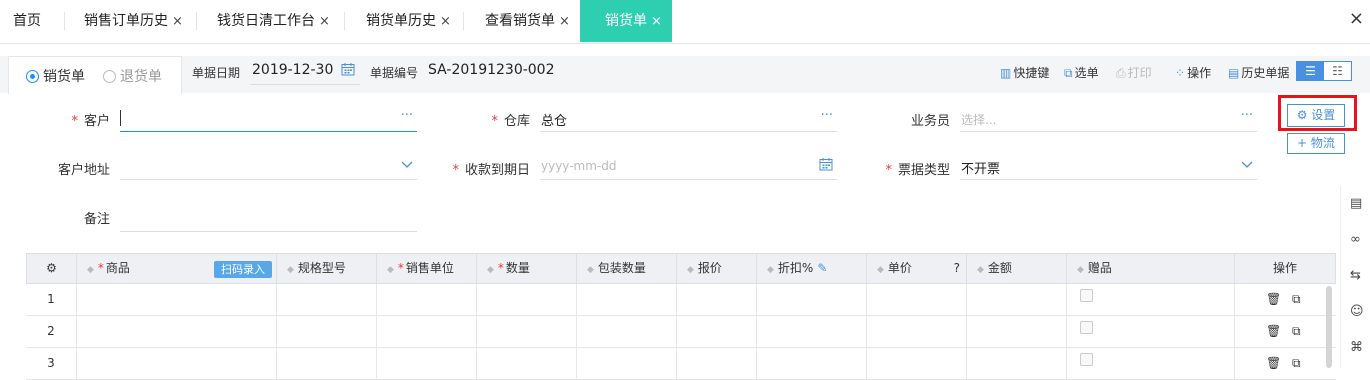 The width and height of the screenshot is (1370, 380). I want to click on salesperson-field: 选择... ···, so click(1108, 120).